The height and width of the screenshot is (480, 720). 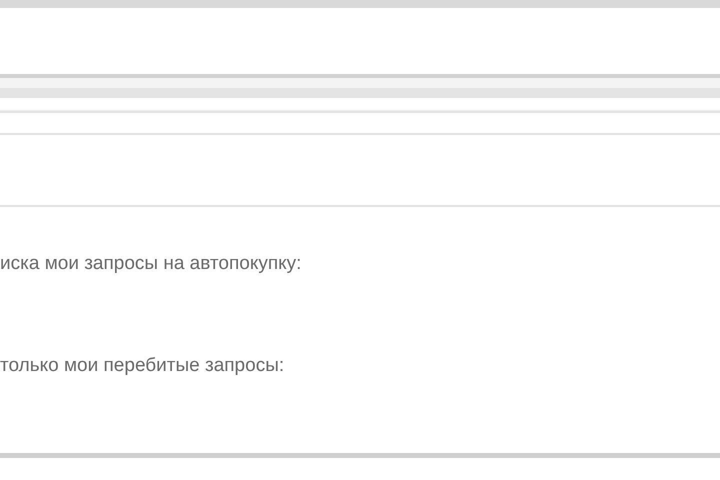 I want to click on option-label: только мои перебитые запросы:, so click(x=142, y=366).